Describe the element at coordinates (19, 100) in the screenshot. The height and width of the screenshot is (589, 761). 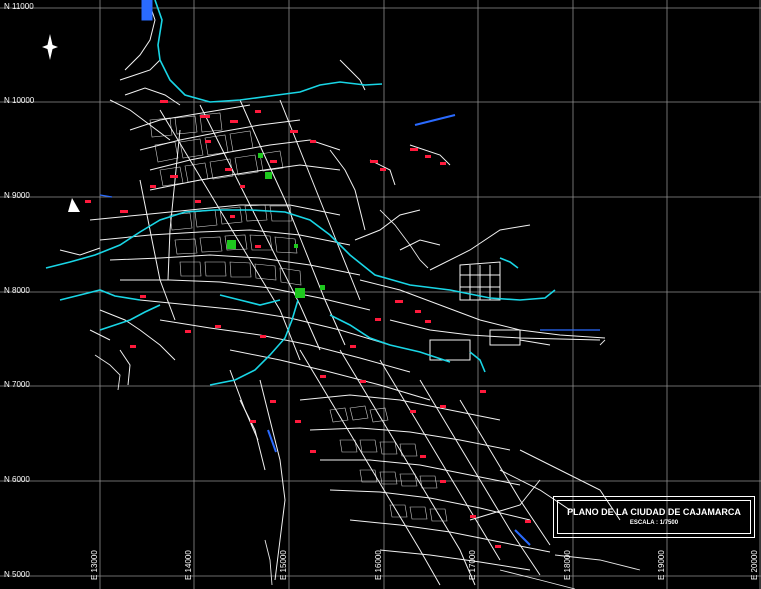
I see `northing-label: N 10000` at that location.